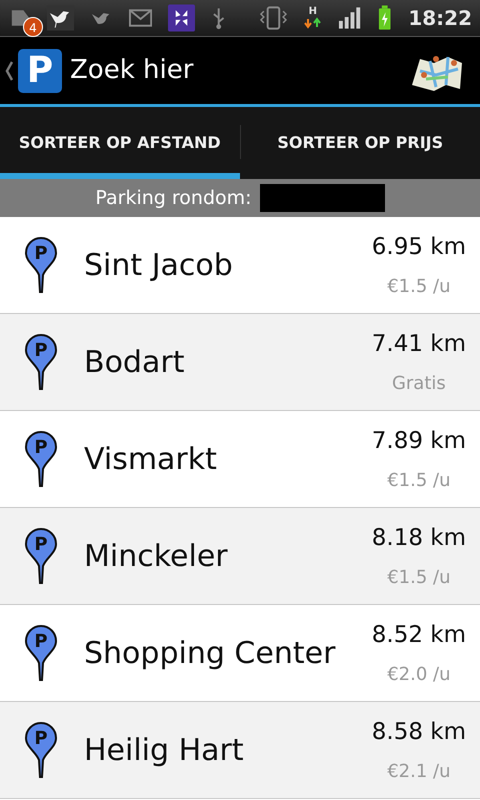  What do you see at coordinates (419, 345) in the screenshot?
I see `distance-text: 7.41 km` at bounding box center [419, 345].